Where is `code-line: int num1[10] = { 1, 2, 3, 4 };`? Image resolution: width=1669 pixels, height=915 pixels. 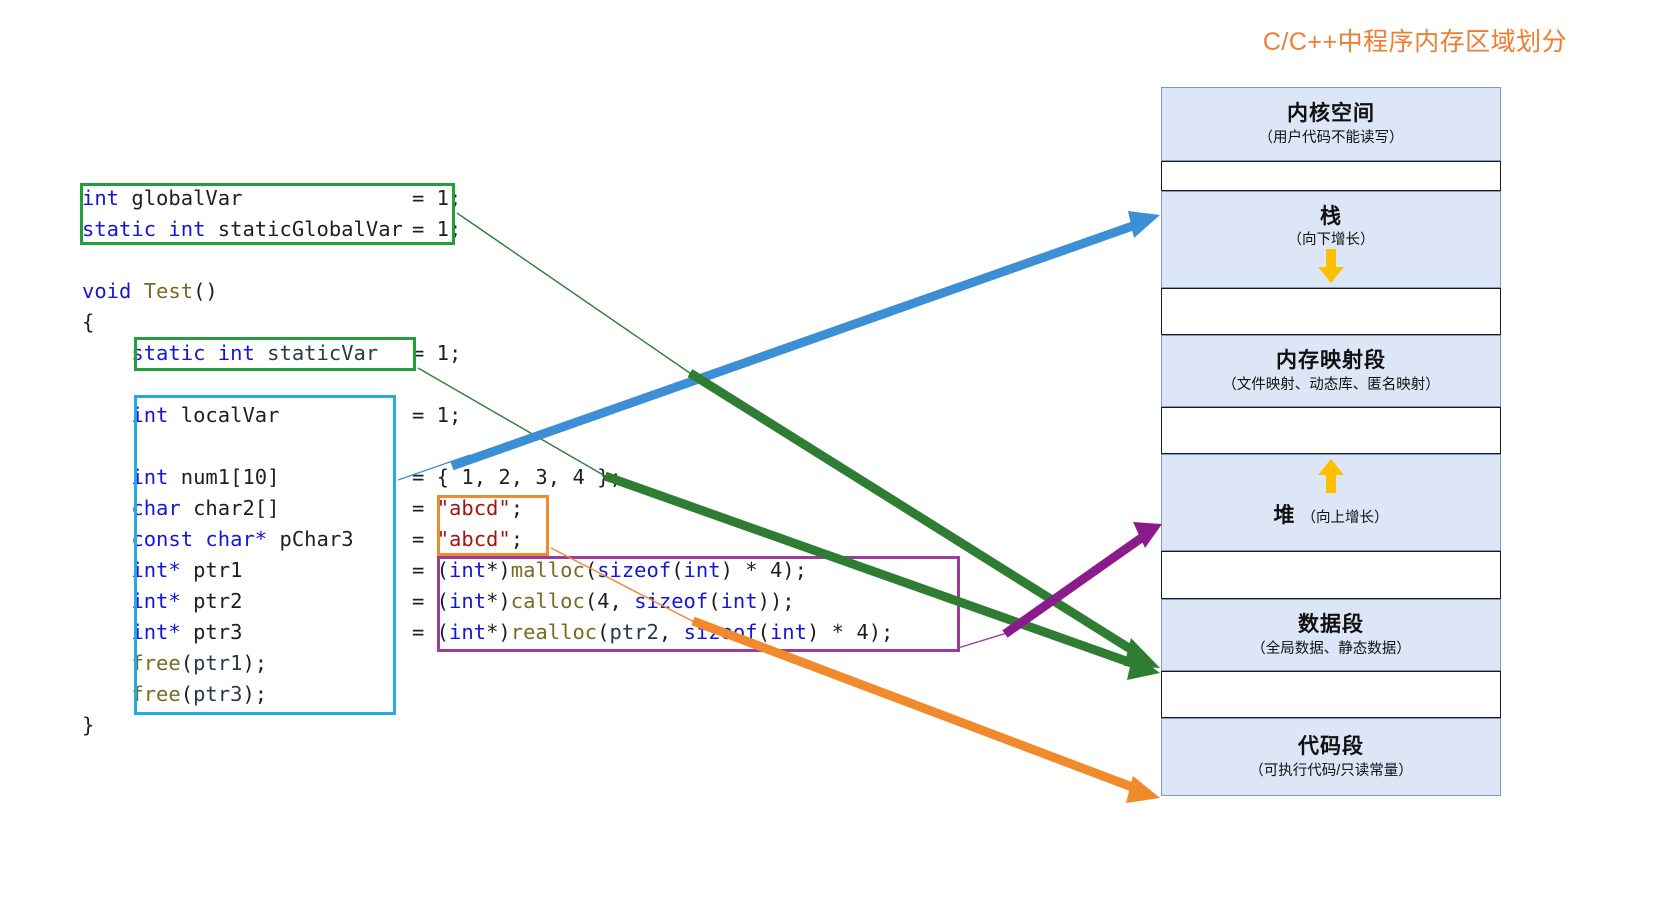
code-line: int num1[10] = { 1, 2, 3, 4 }; is located at coordinates (351, 477).